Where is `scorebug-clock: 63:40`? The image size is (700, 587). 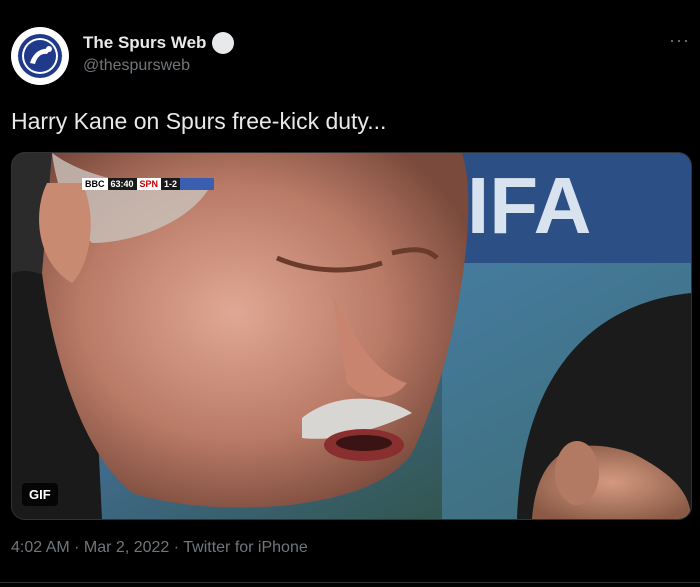
scorebug-clock: 63:40 is located at coordinates (122, 184).